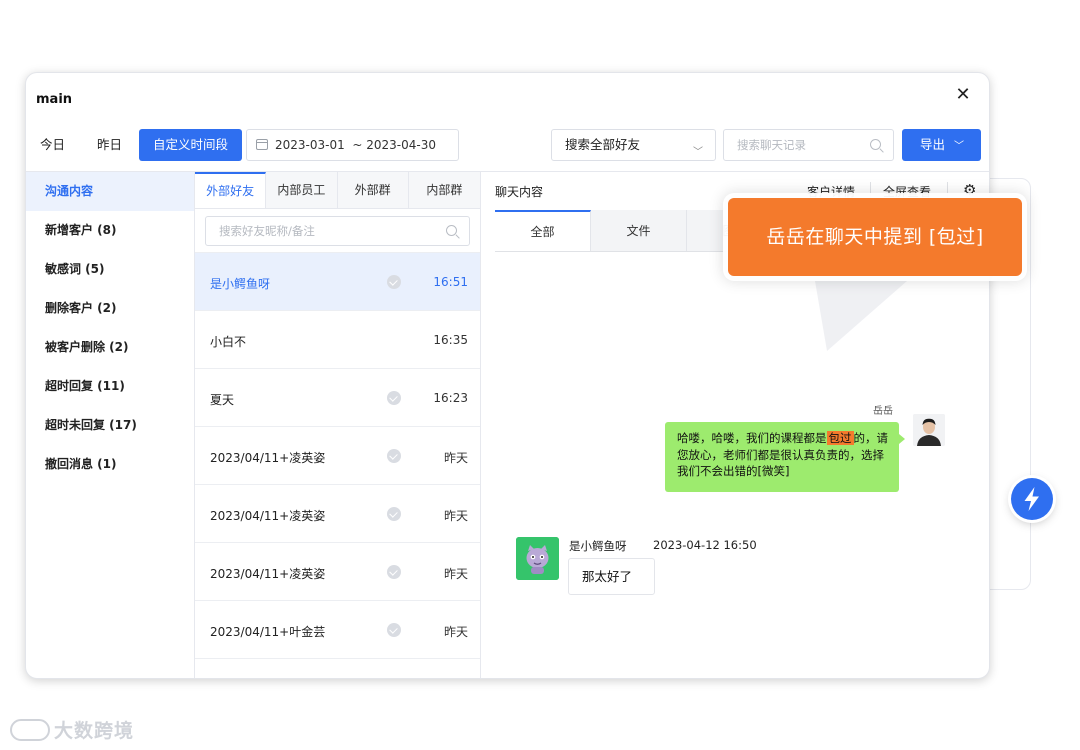 This screenshot has height=750, width=1080. What do you see at coordinates (611, 576) in the screenshot?
I see `message-bubble-incoming: 那太好了` at bounding box center [611, 576].